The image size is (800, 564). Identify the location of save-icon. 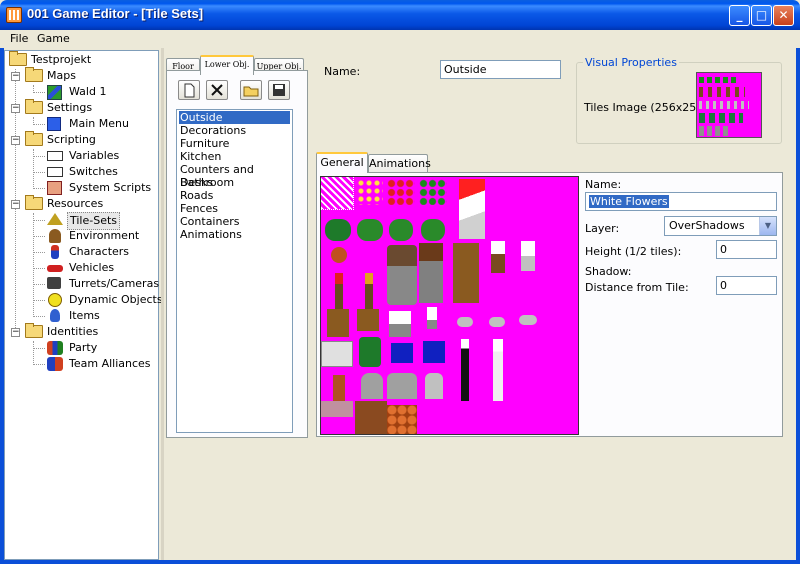
(279, 90).